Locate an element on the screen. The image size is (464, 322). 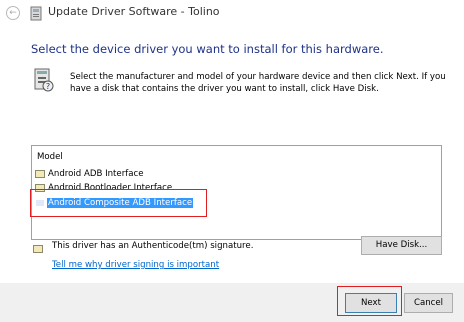
window-title: Update Driver Software - Tolino is located at coordinates (134, 11).